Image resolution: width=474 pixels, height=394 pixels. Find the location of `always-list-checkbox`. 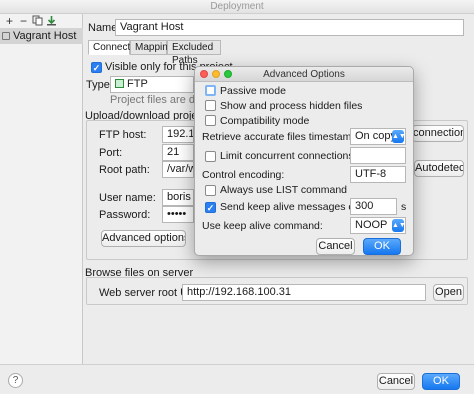

always-list-checkbox is located at coordinates (210, 190).